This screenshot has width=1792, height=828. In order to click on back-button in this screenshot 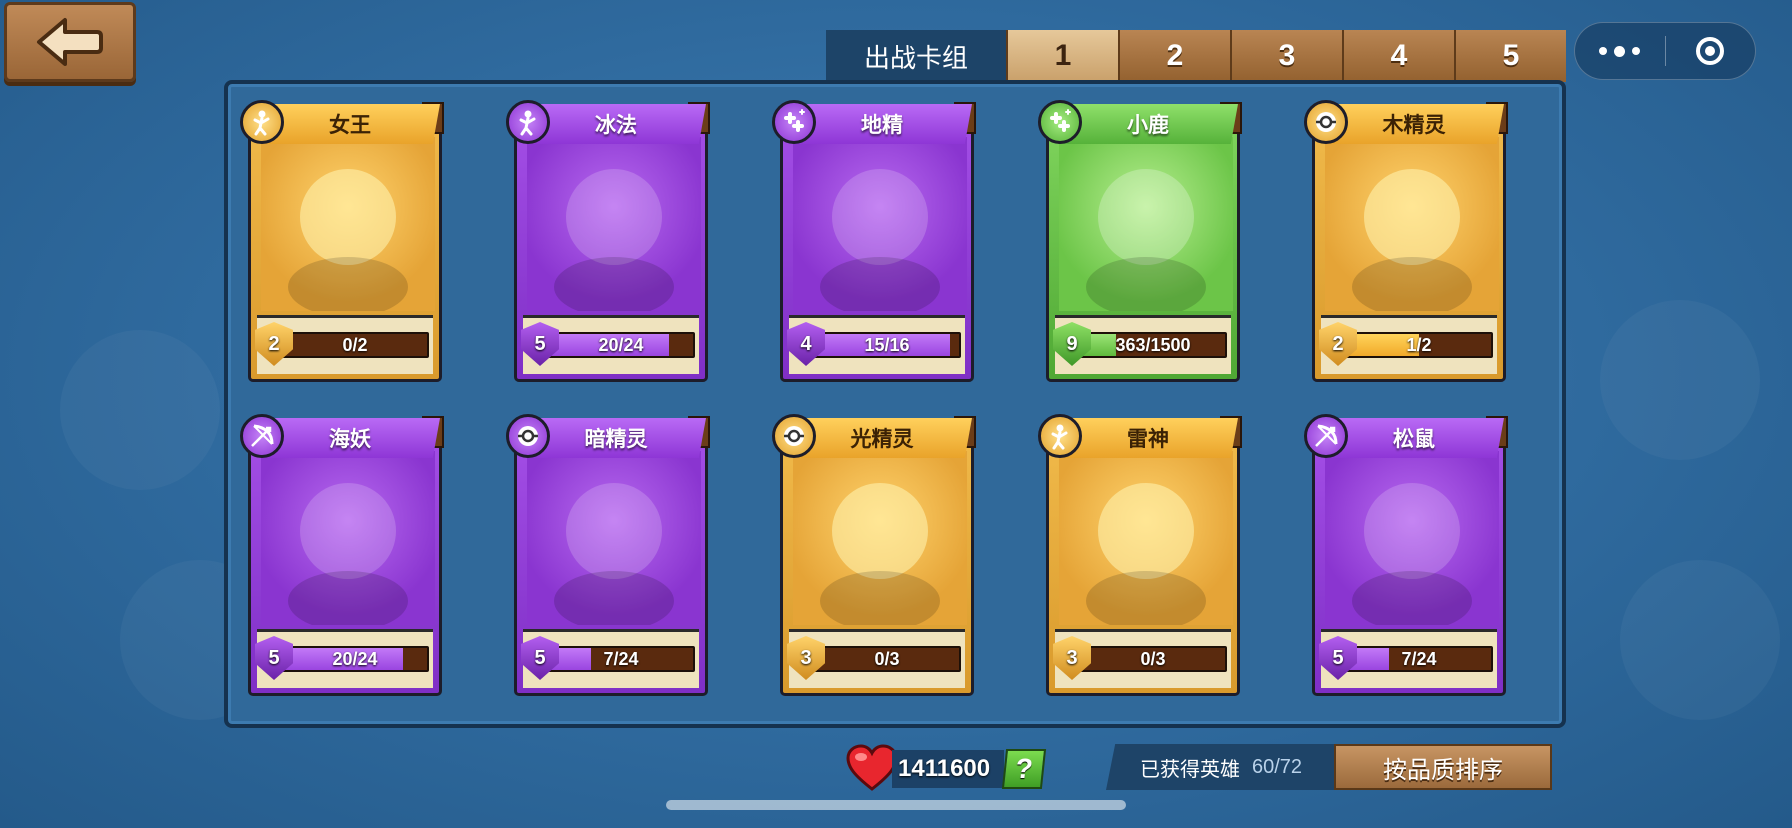, I will do `click(70, 42)`.